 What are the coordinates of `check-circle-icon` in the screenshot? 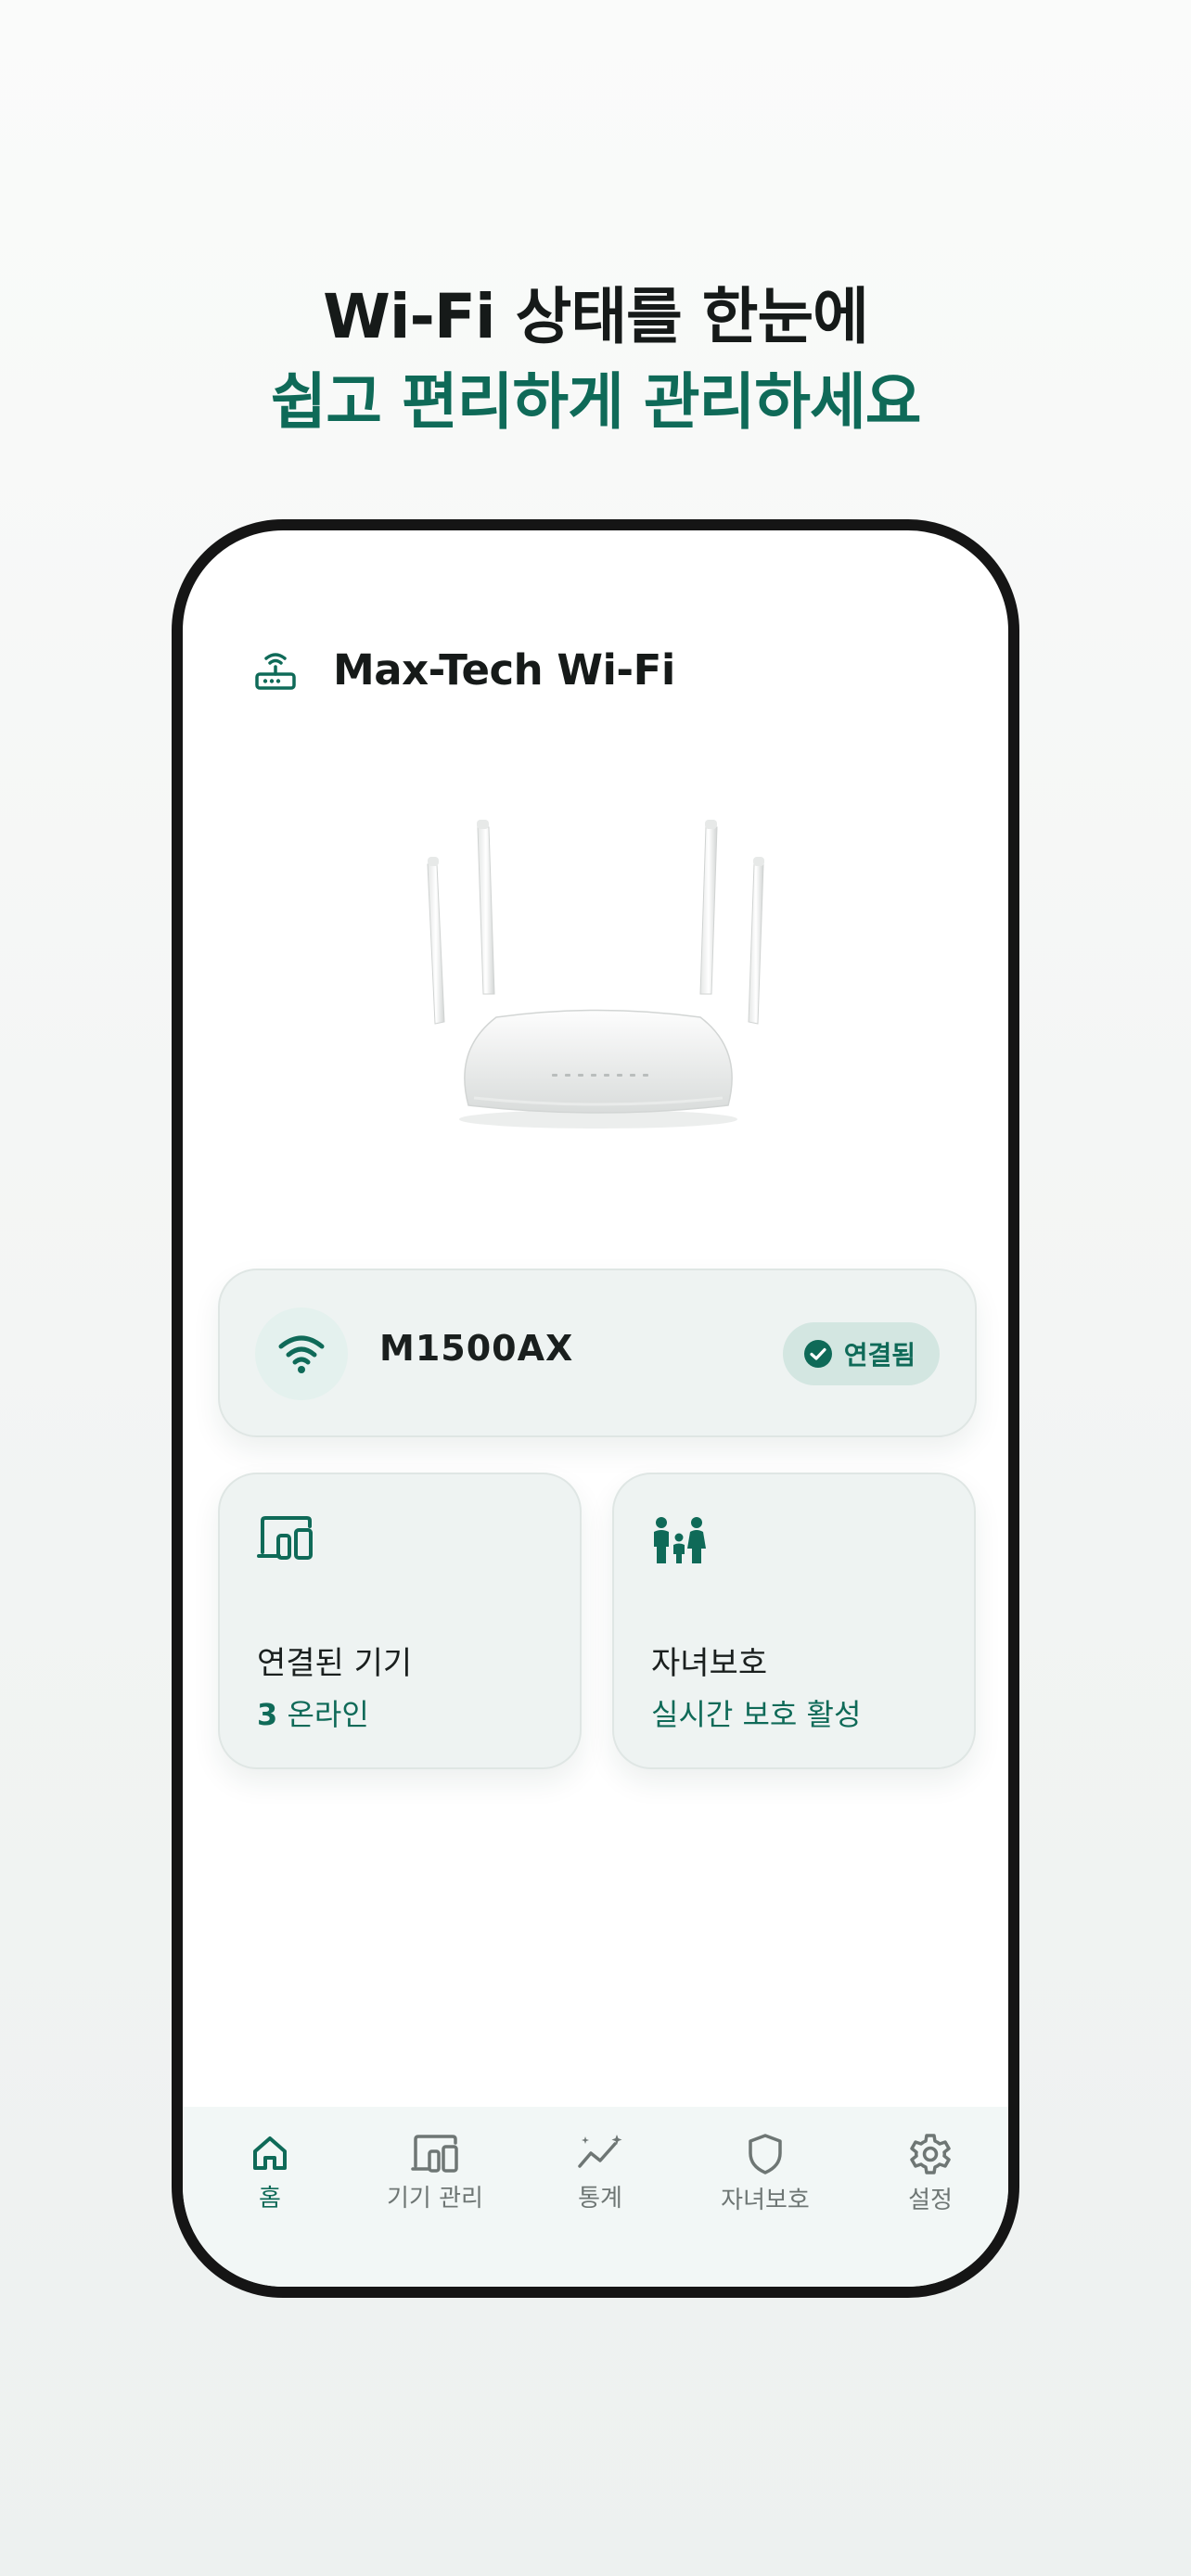 It's located at (817, 1354).